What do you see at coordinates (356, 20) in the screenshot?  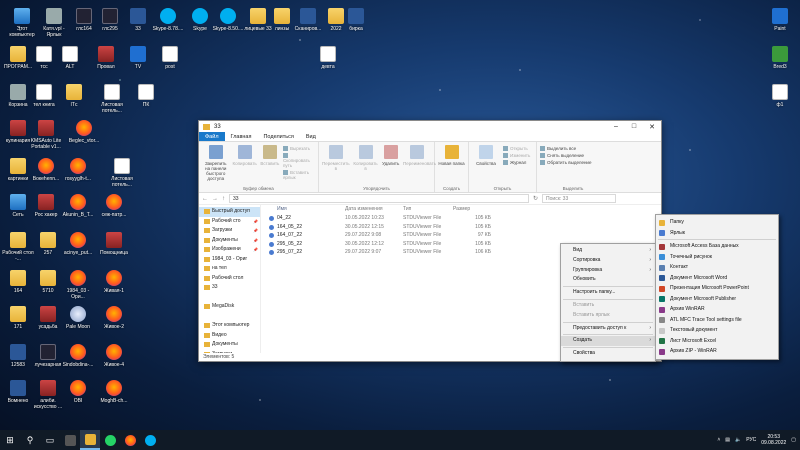 I see `desktop-icon: бирка` at bounding box center [356, 20].